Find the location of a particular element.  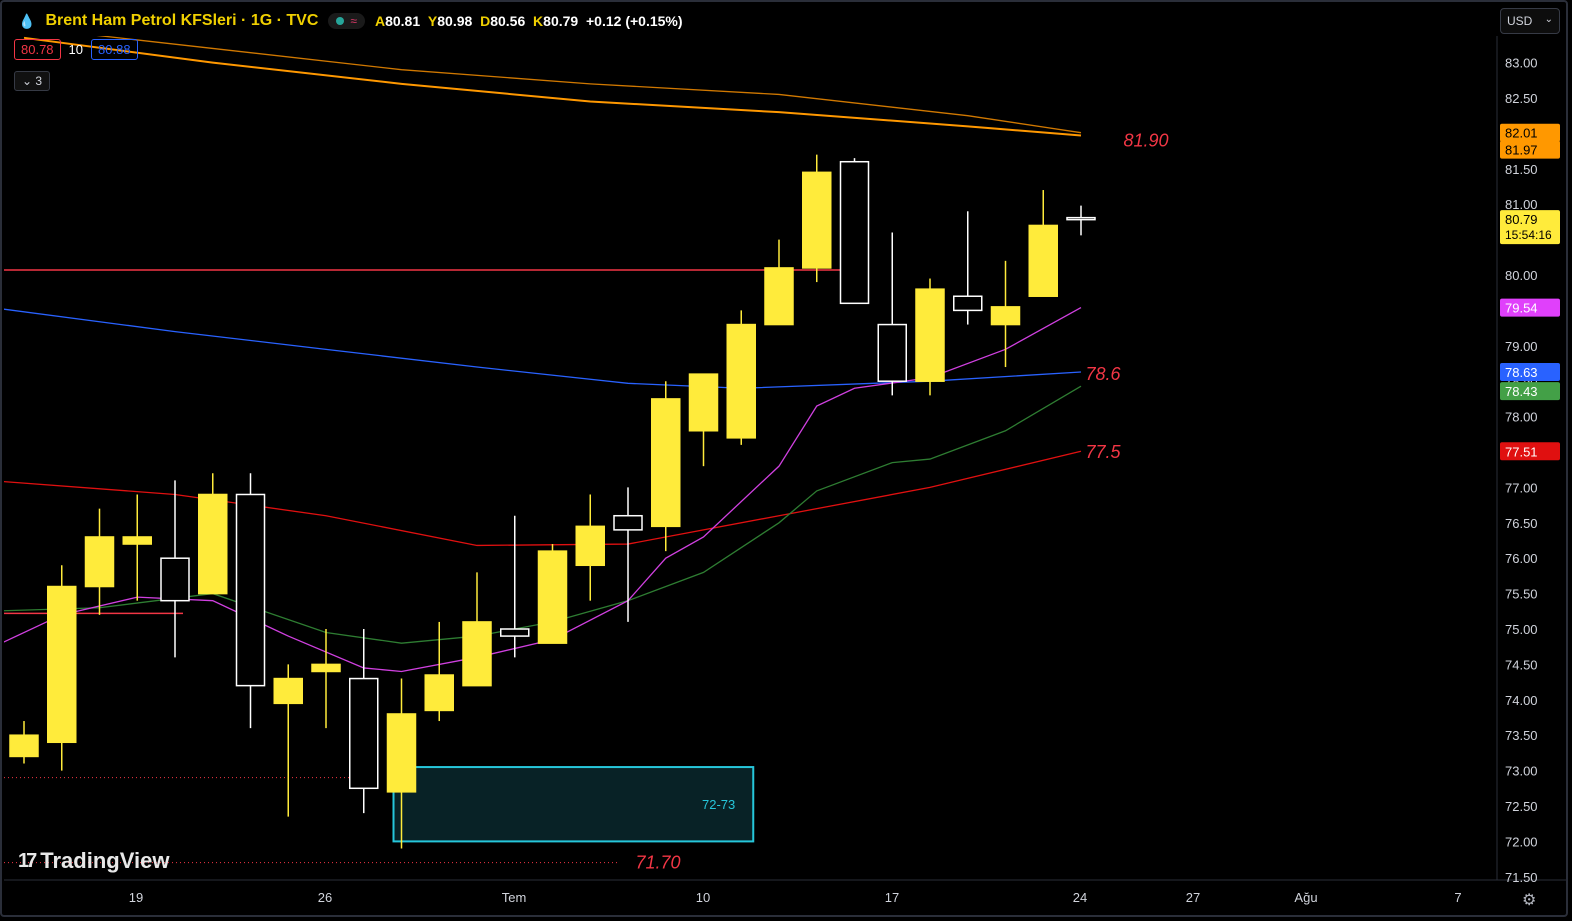

y-axis-tick: 83.00 is located at coordinates (1521, 63).